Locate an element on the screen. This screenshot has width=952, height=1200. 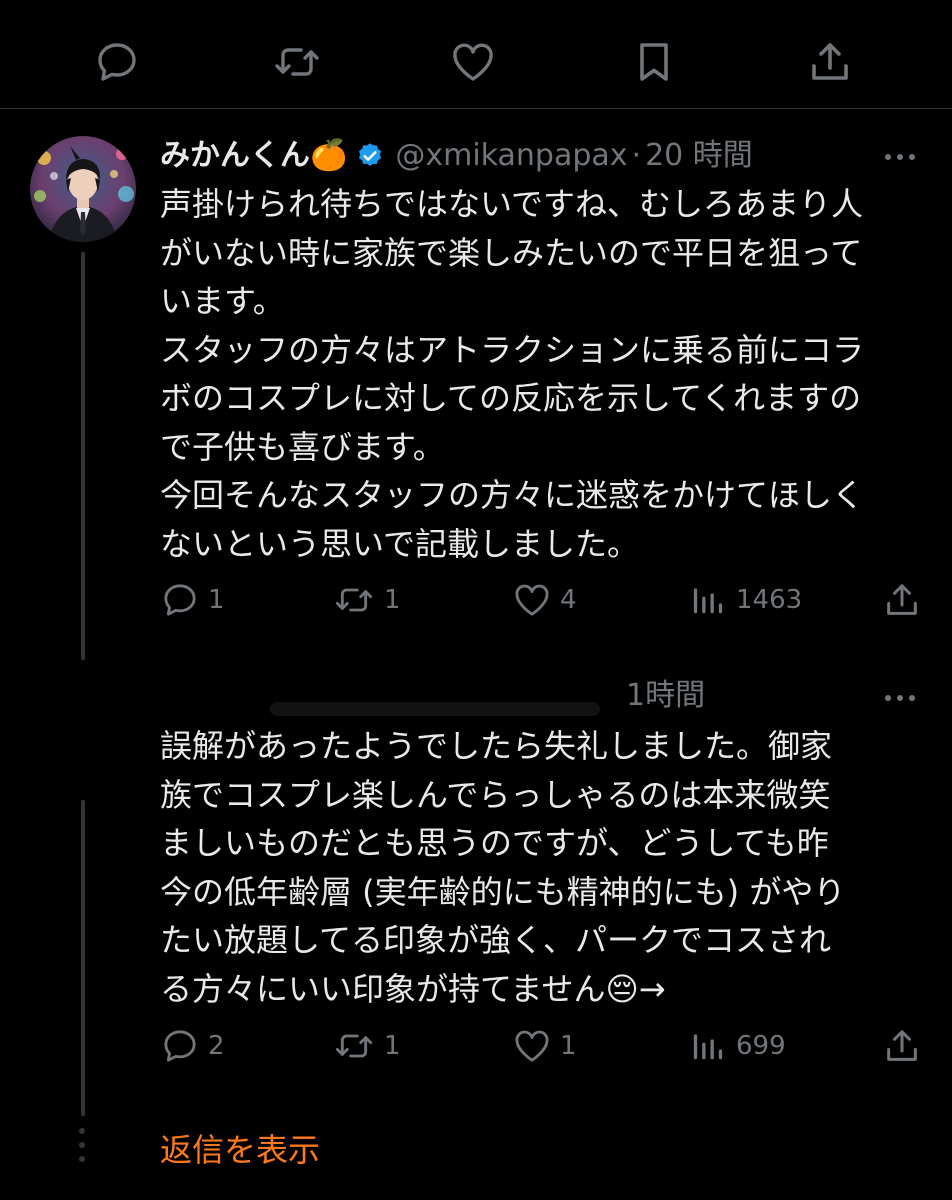
tweet-line: います。 is located at coordinates (222, 301).